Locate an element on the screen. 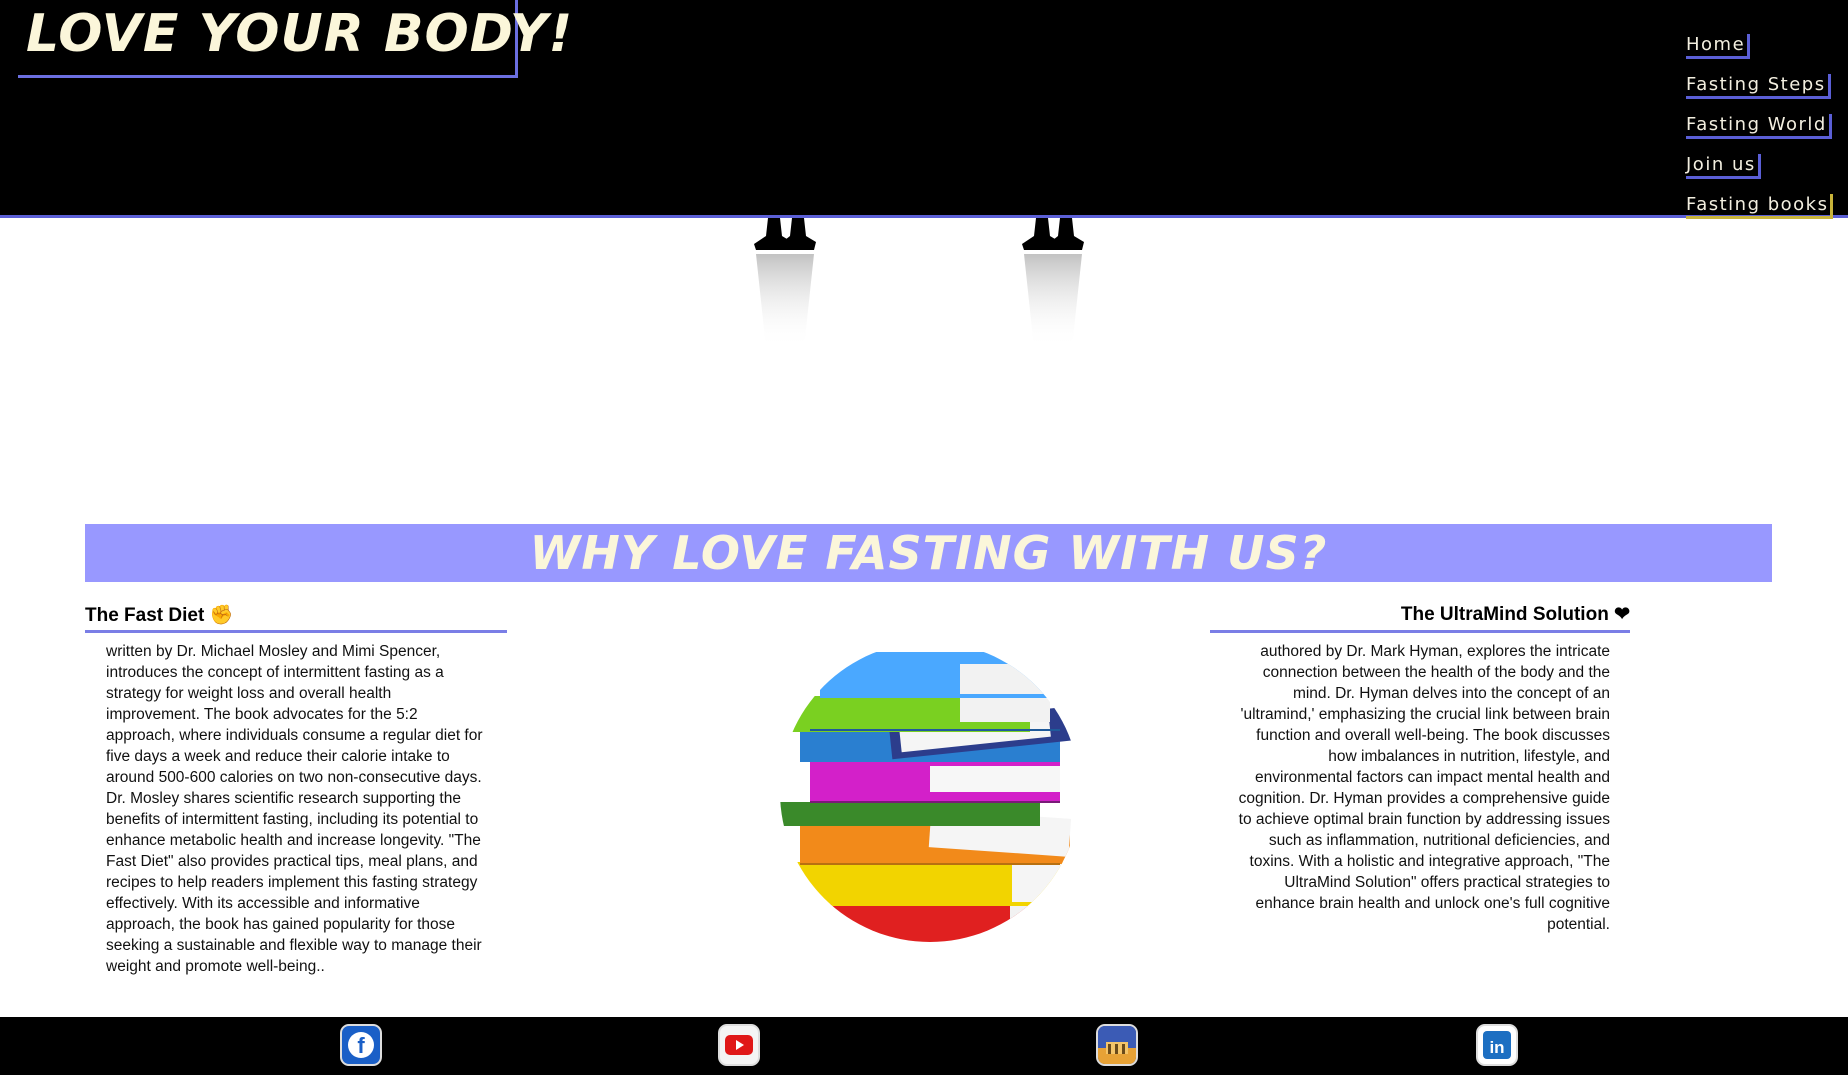  logo-box: LOVE YOUR BODY! is located at coordinates (295, 39).